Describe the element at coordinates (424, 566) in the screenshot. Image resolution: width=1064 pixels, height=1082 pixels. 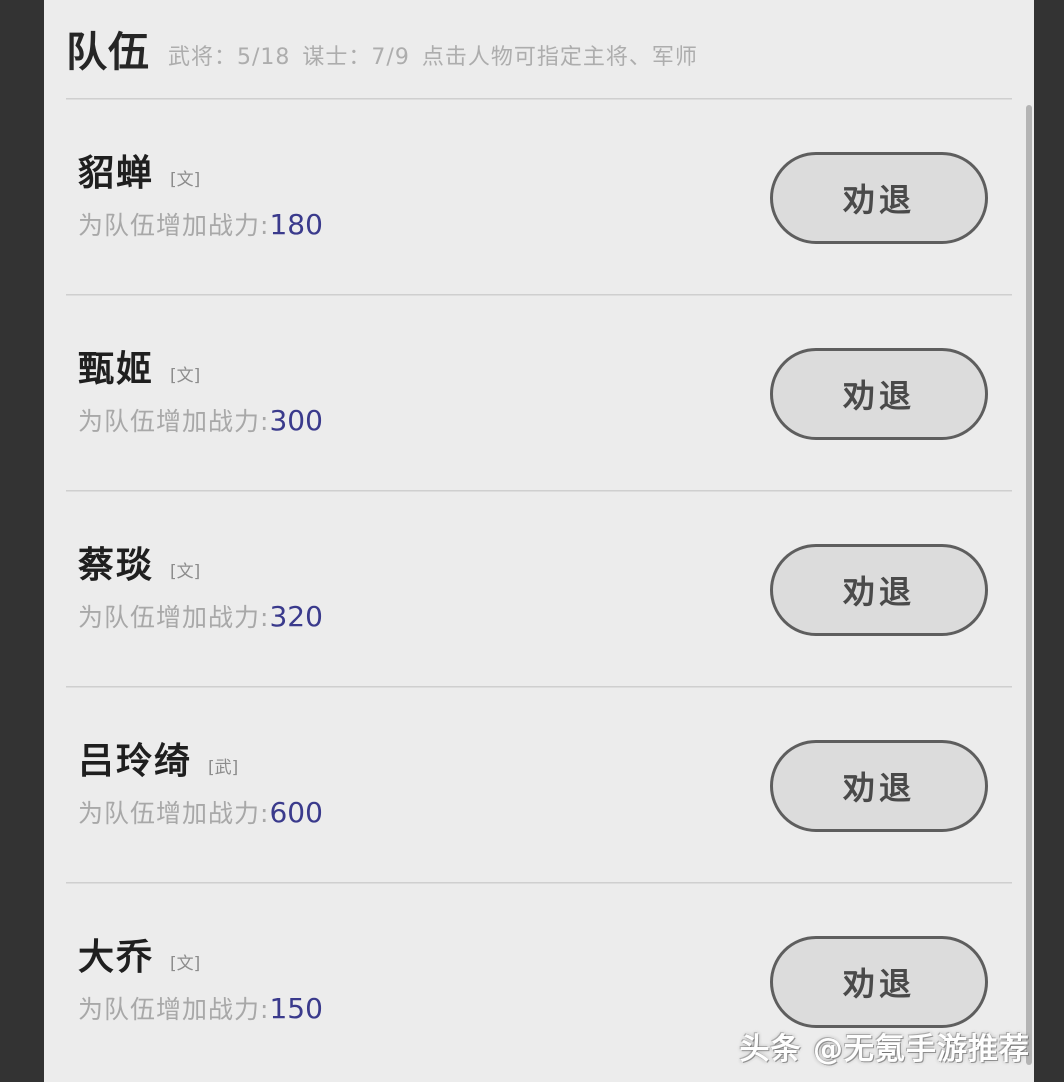
I see `hero-name-line: 蔡琰 [文]` at that location.